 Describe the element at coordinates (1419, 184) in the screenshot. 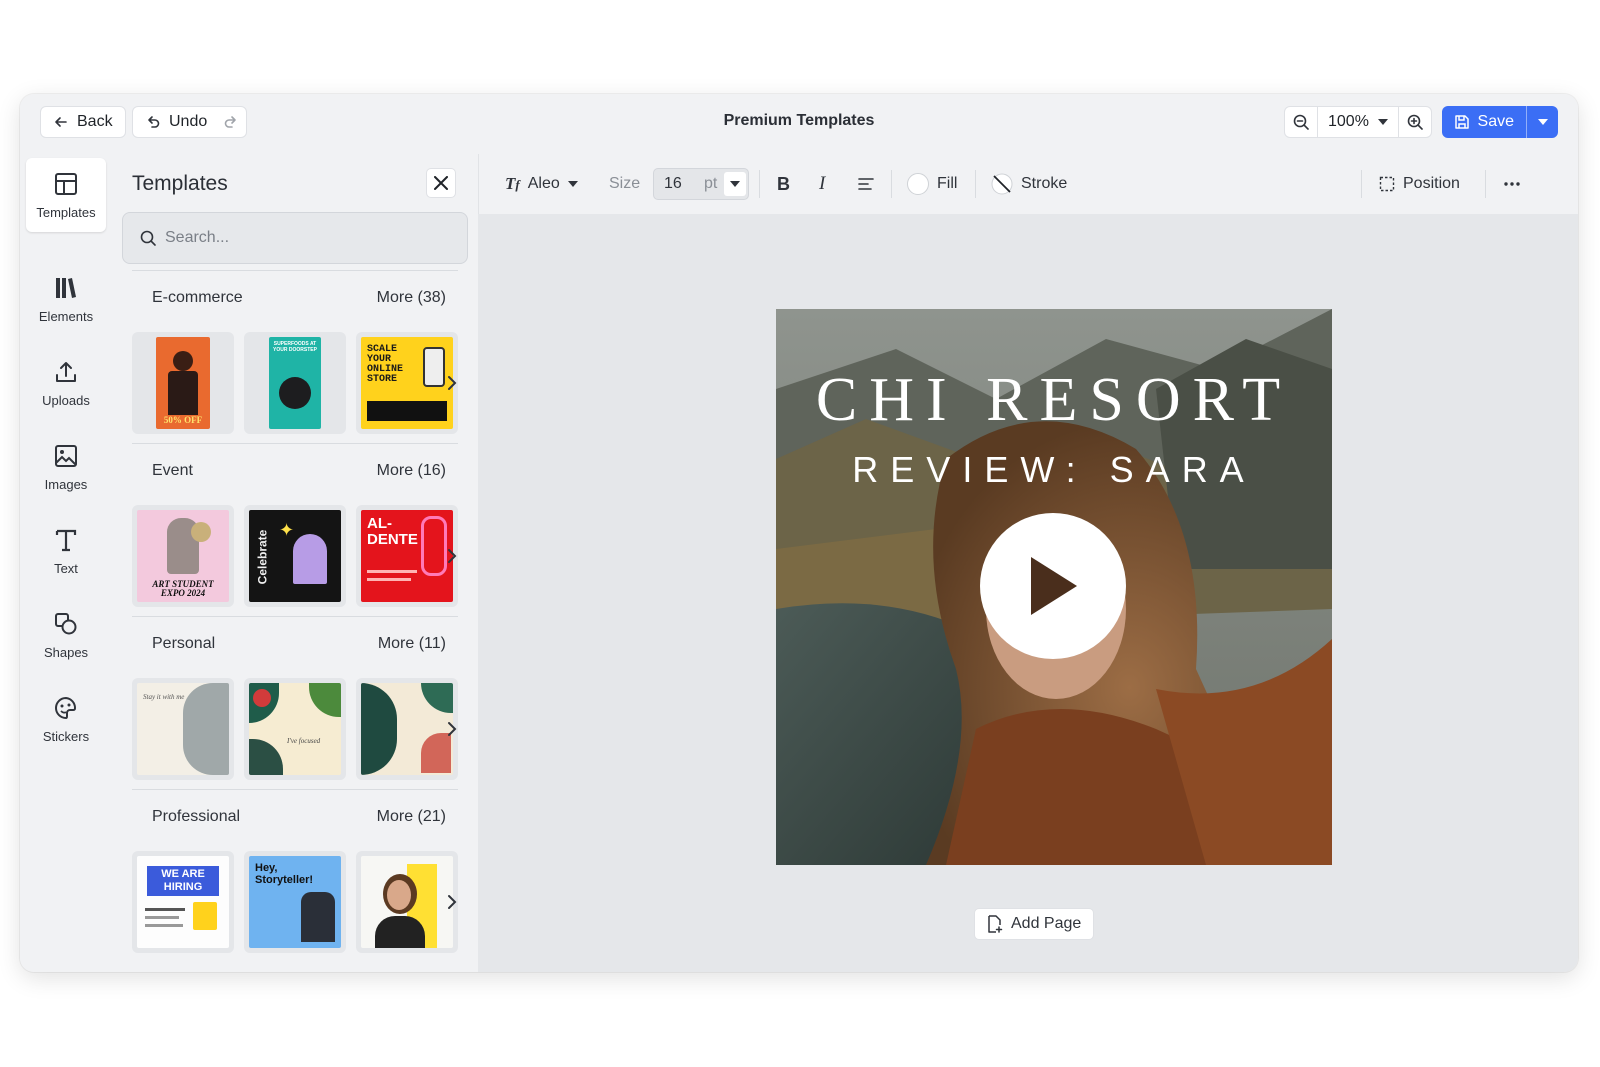

I see `position-button: Position` at that location.